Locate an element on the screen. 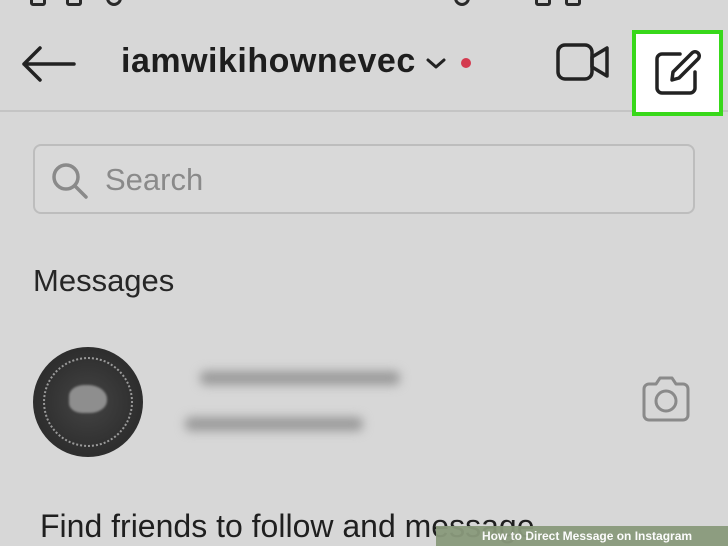 The height and width of the screenshot is (546, 728). blurred-contact-name is located at coordinates (300, 378).